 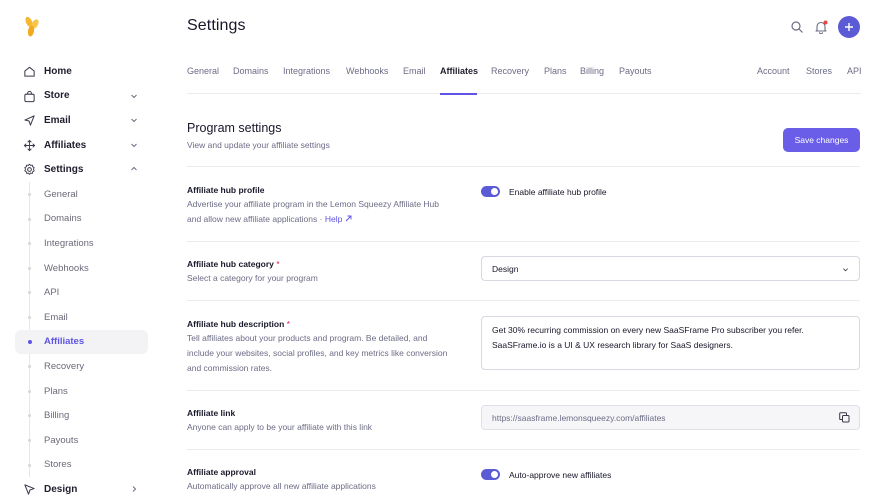 I want to click on sidebar-subitem-general: General, so click(x=81, y=194).